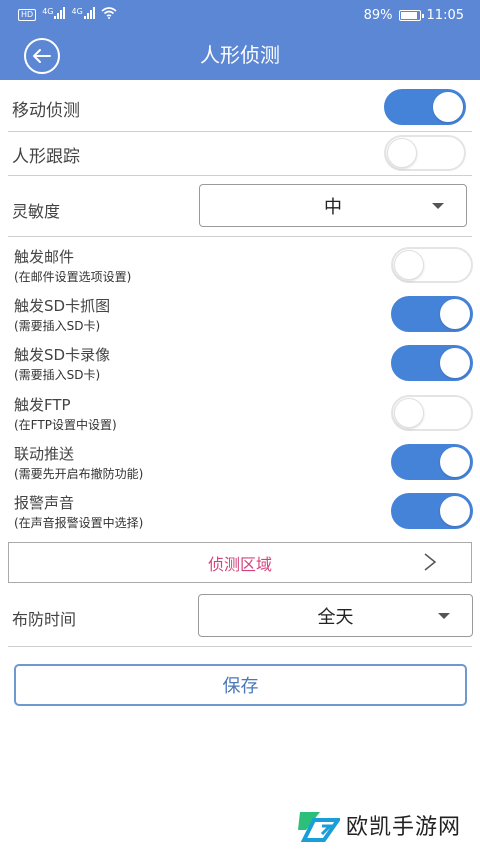  Describe the element at coordinates (432, 314) in the screenshot. I see `trigger-sd-snap-toggle` at that location.